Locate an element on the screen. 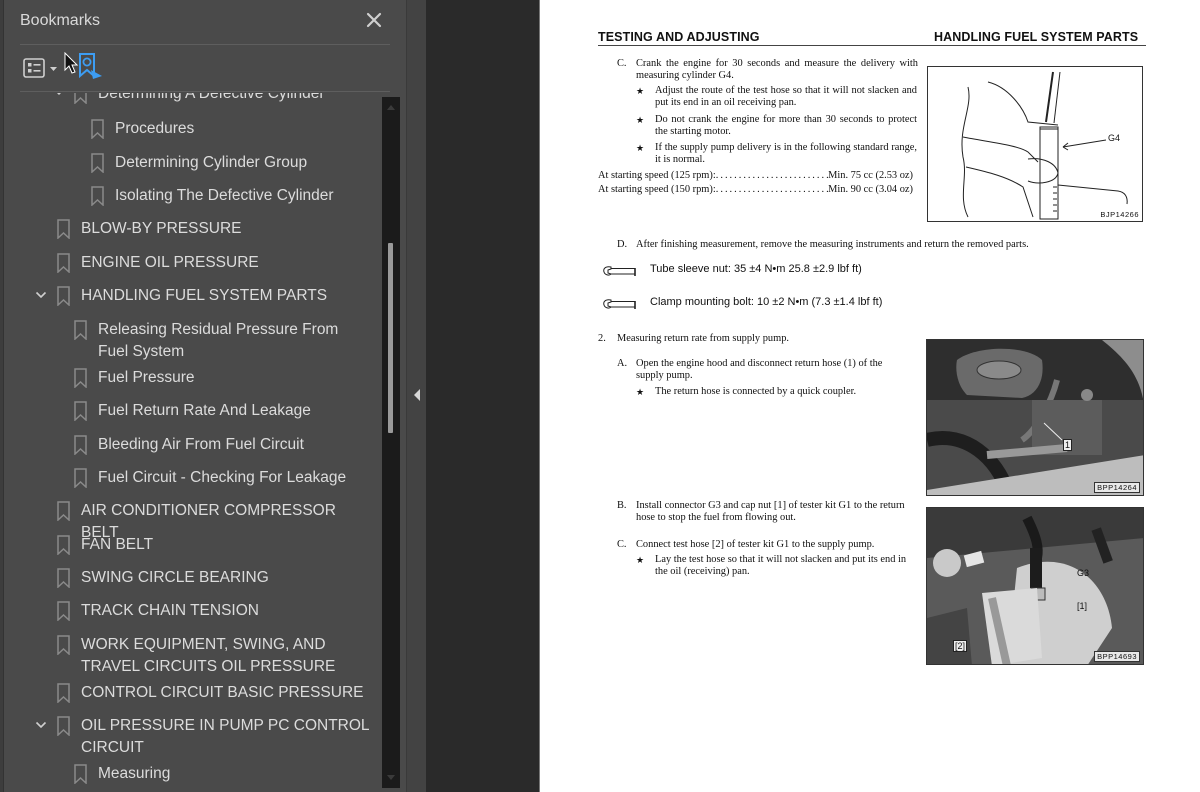  bookmark-label: Measuring is located at coordinates (134, 773).